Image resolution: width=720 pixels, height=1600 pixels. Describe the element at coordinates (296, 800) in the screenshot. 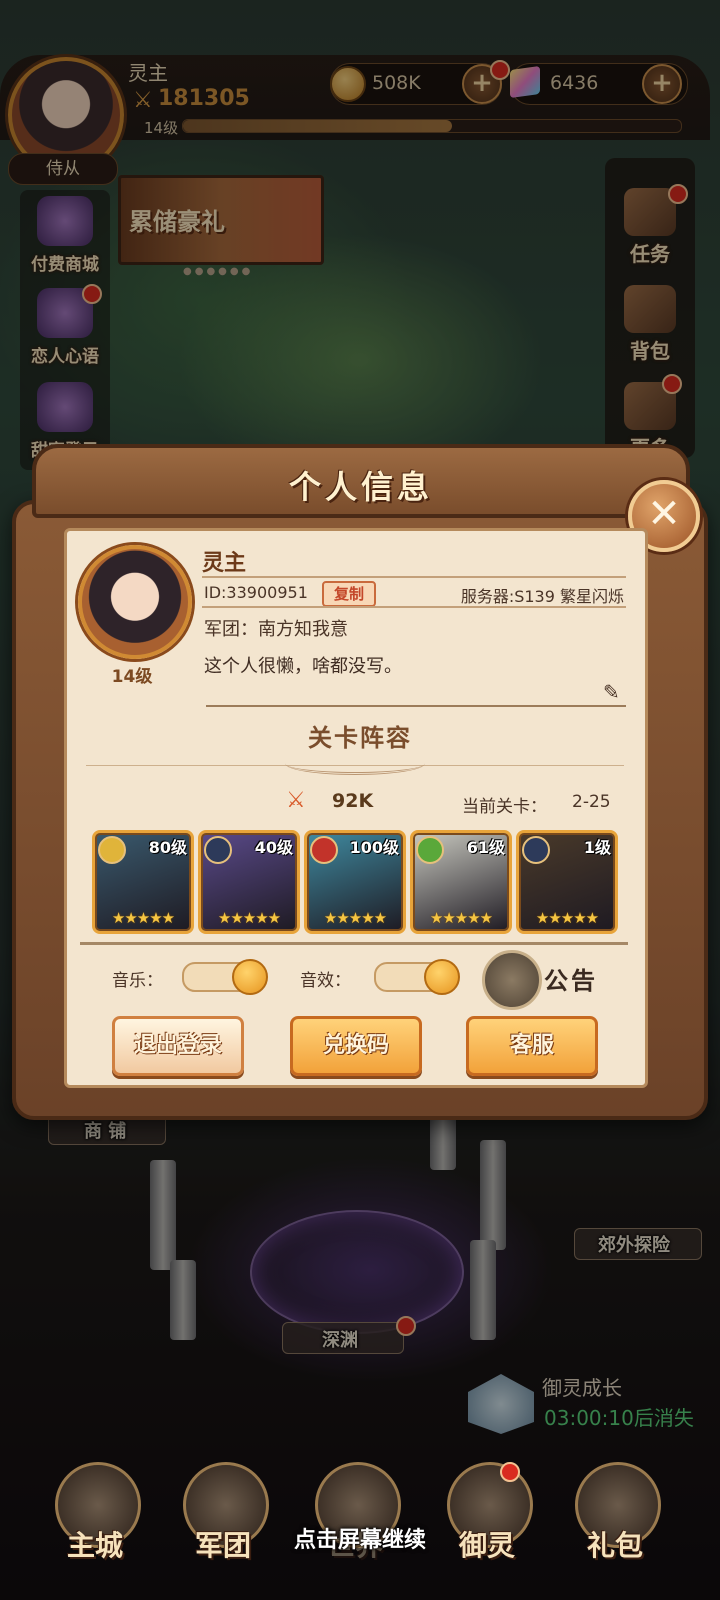

I see `crossed-swords-icon: ⚔` at that location.